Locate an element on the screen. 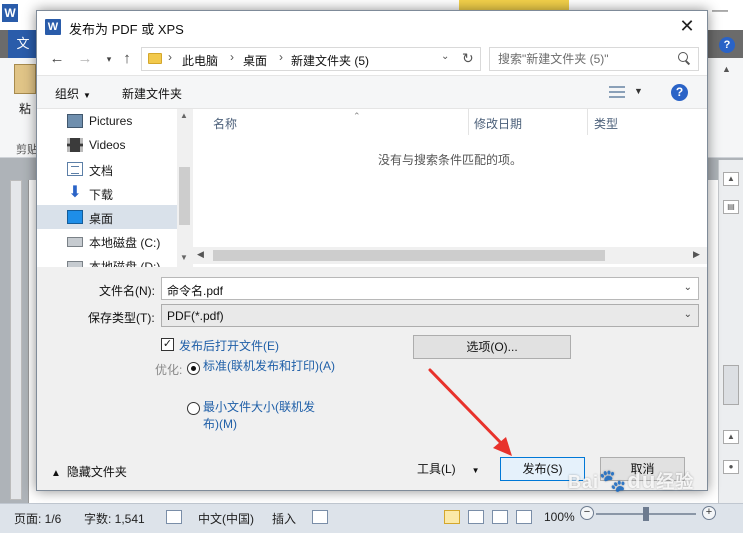 This screenshot has width=743, height=533. search-input is located at coordinates (582, 59).